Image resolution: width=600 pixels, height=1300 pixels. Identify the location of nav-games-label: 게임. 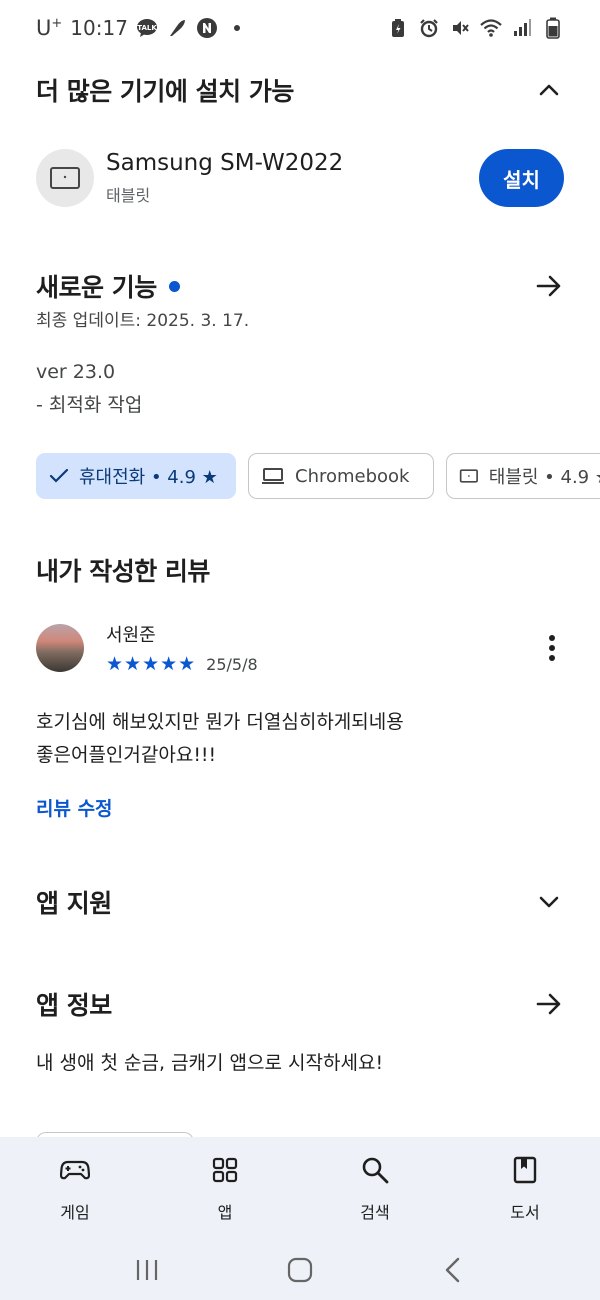
(75, 1212).